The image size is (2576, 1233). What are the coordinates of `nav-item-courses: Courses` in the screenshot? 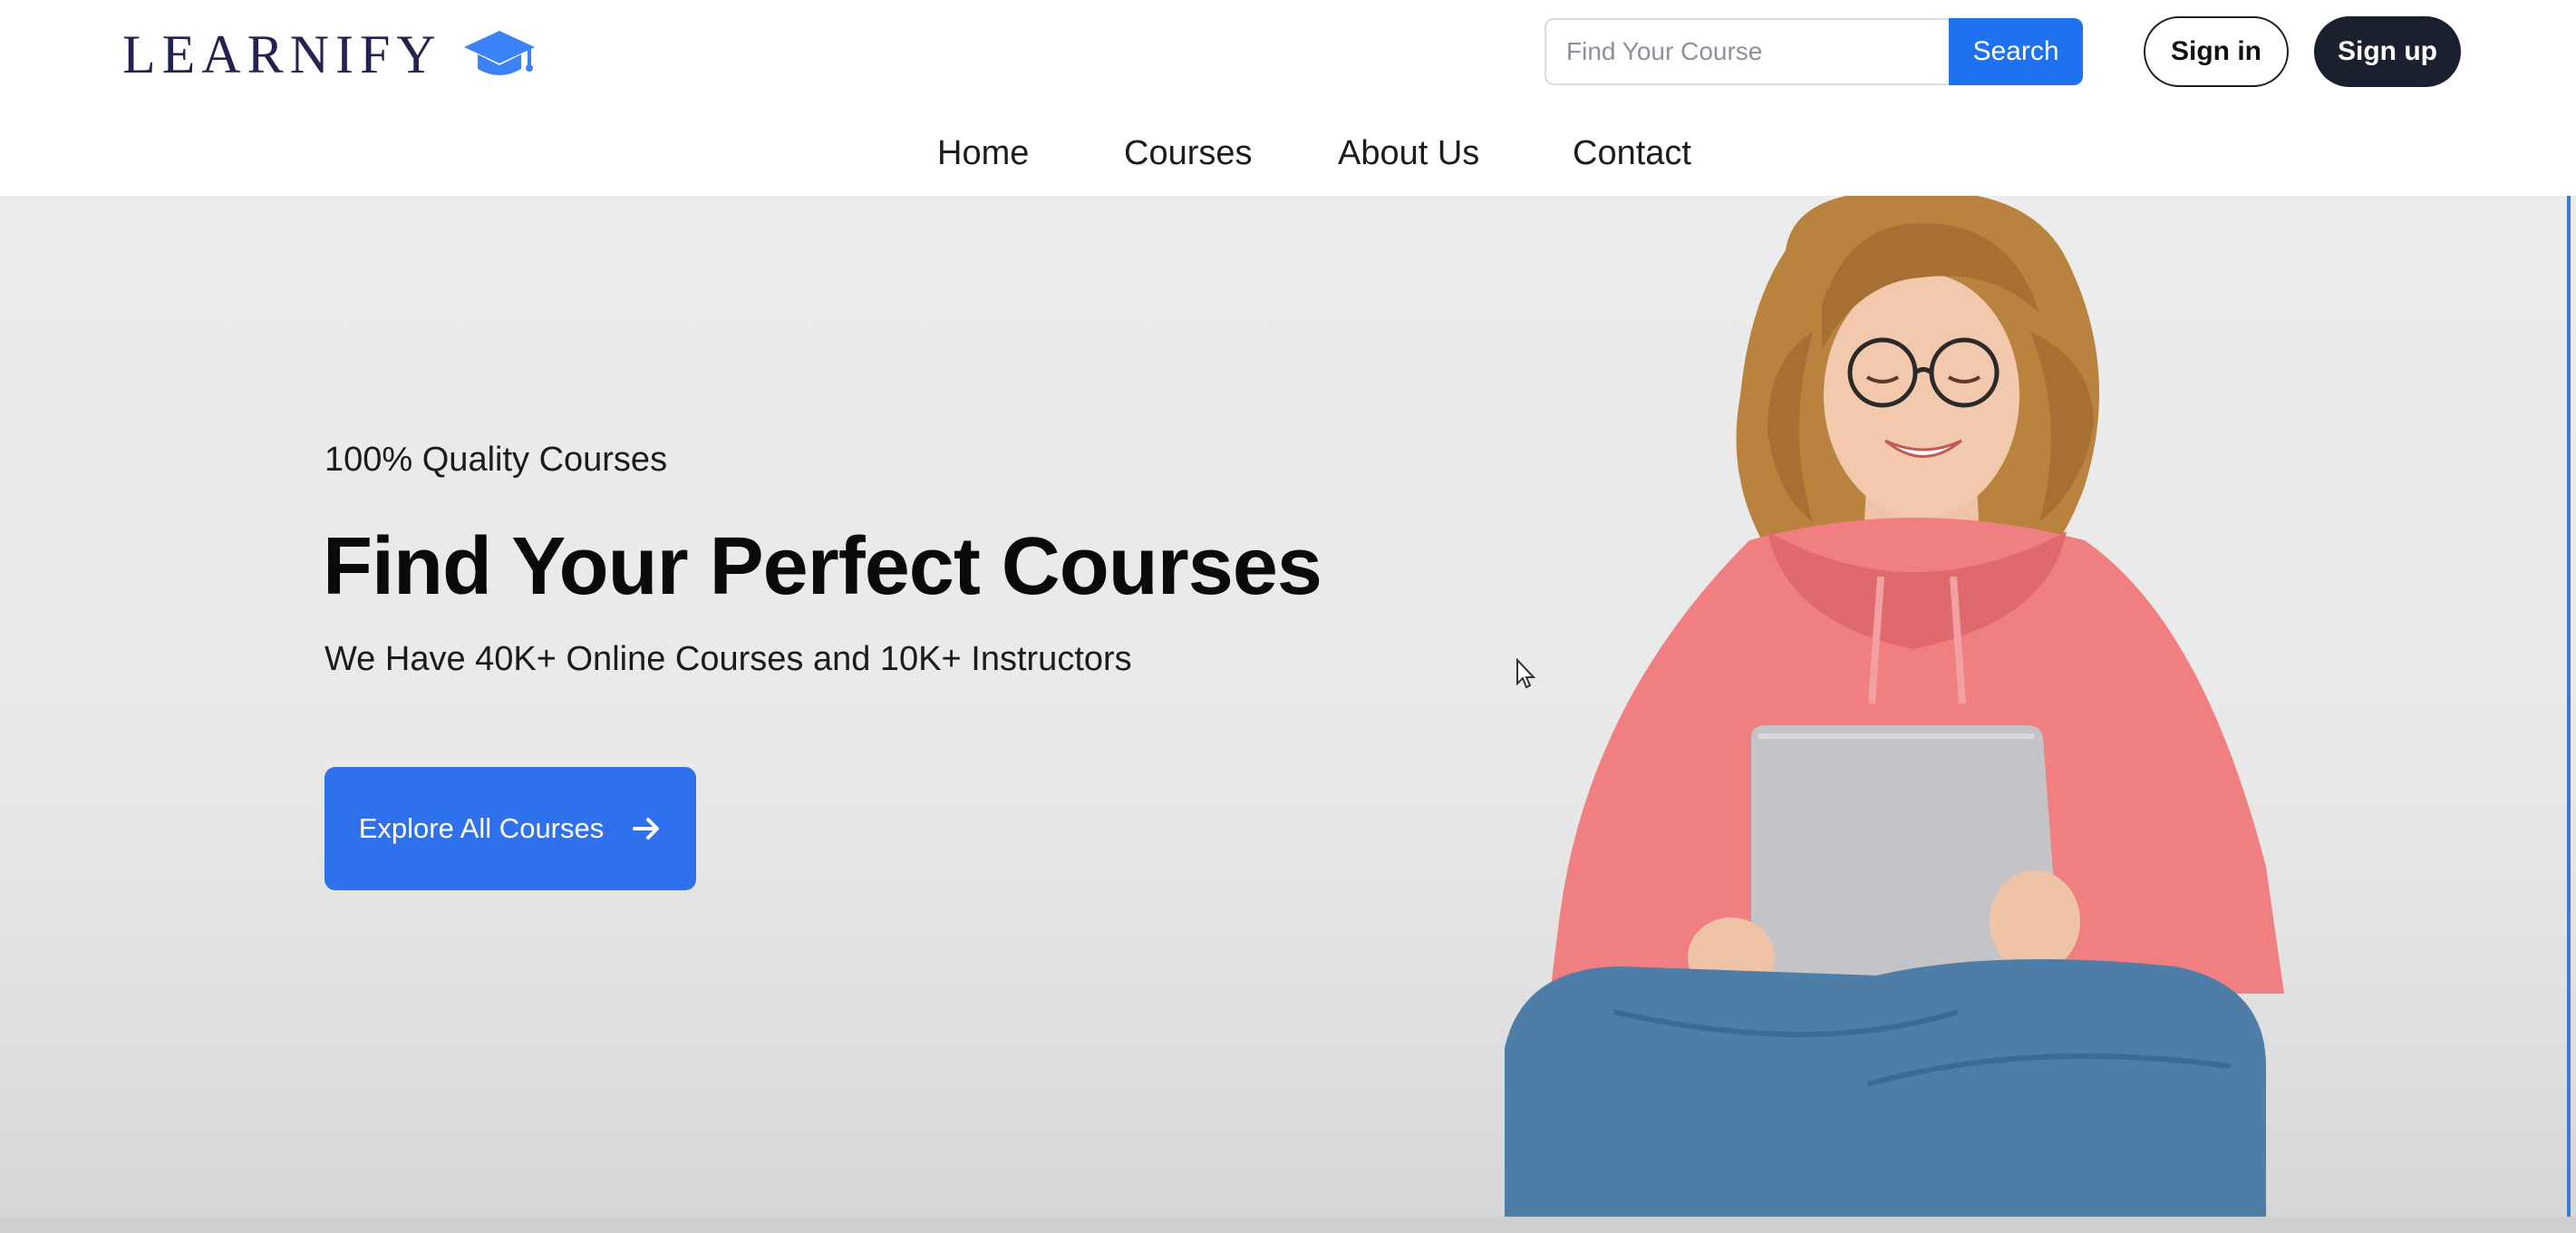 It's located at (1188, 153).